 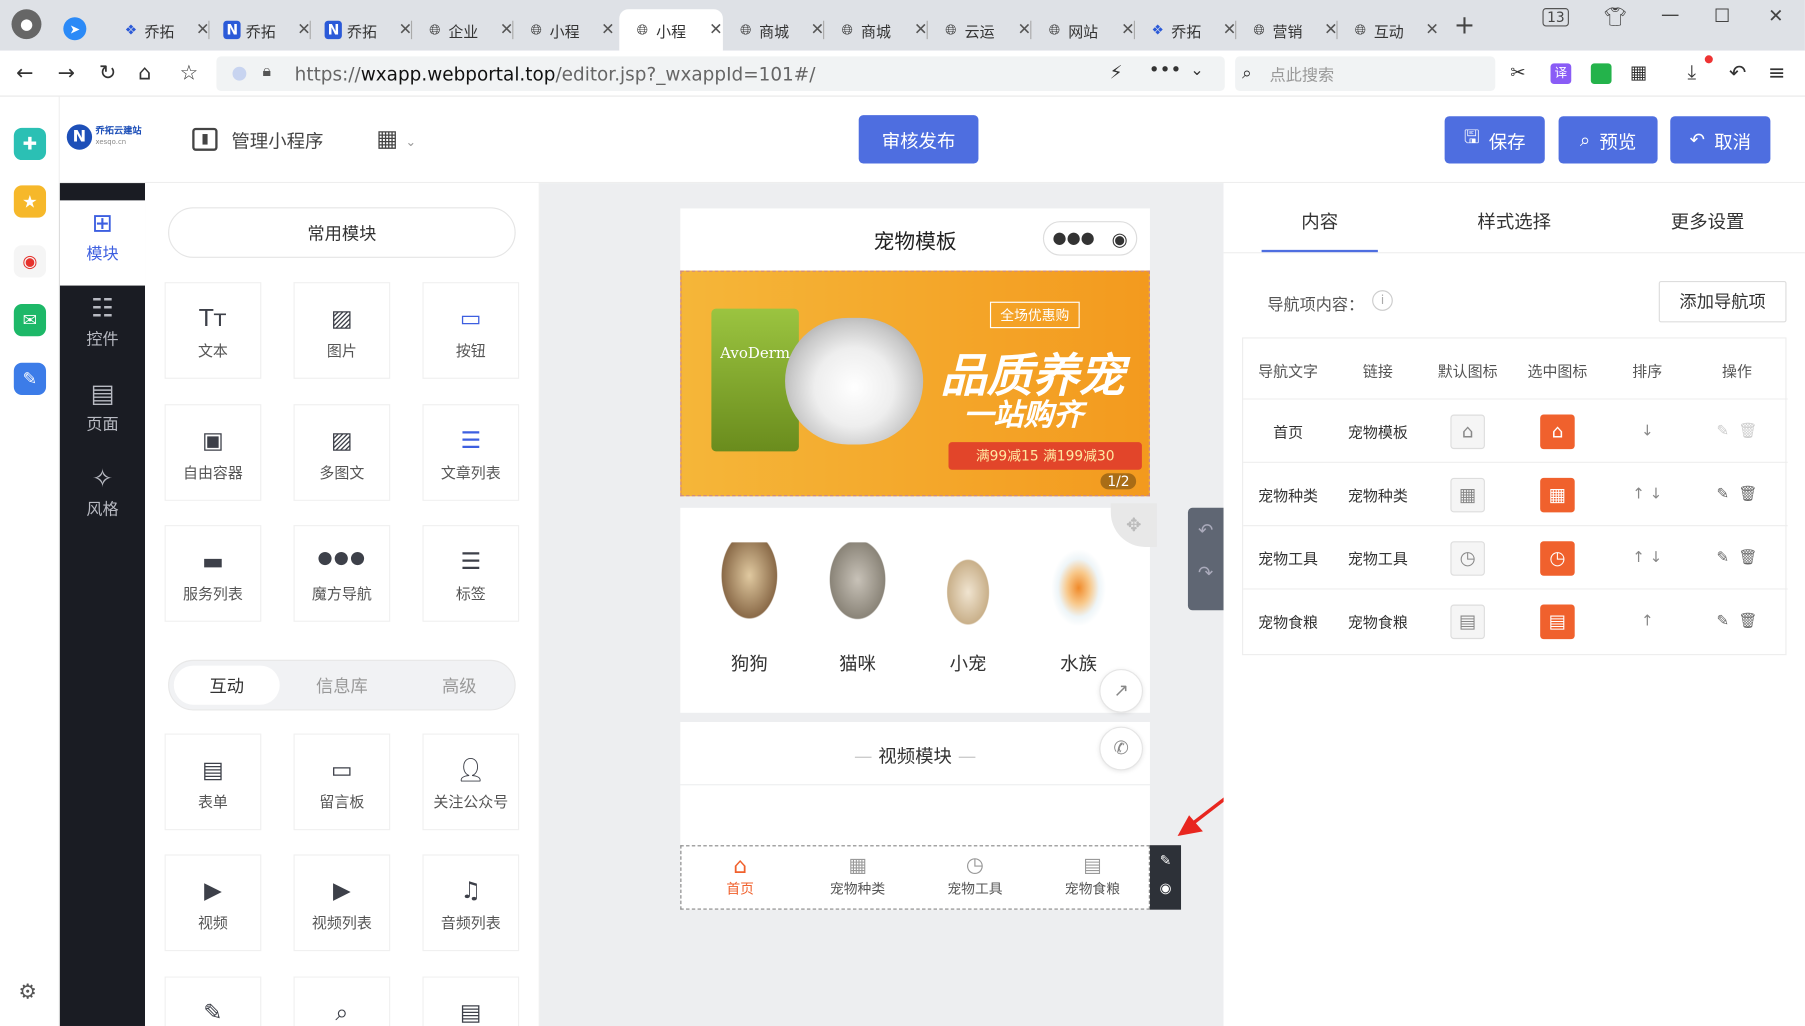 What do you see at coordinates (102, 328) in the screenshot?
I see `sidebar-item-controls: ☷ 控件` at bounding box center [102, 328].